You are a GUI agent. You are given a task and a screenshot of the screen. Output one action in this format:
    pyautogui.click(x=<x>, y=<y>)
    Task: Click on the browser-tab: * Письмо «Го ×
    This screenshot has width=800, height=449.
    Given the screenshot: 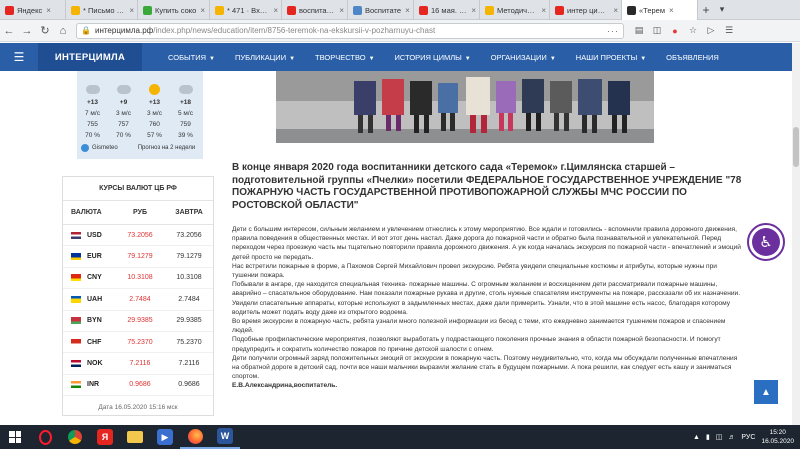 What is the action you would take?
    pyautogui.click(x=102, y=10)
    